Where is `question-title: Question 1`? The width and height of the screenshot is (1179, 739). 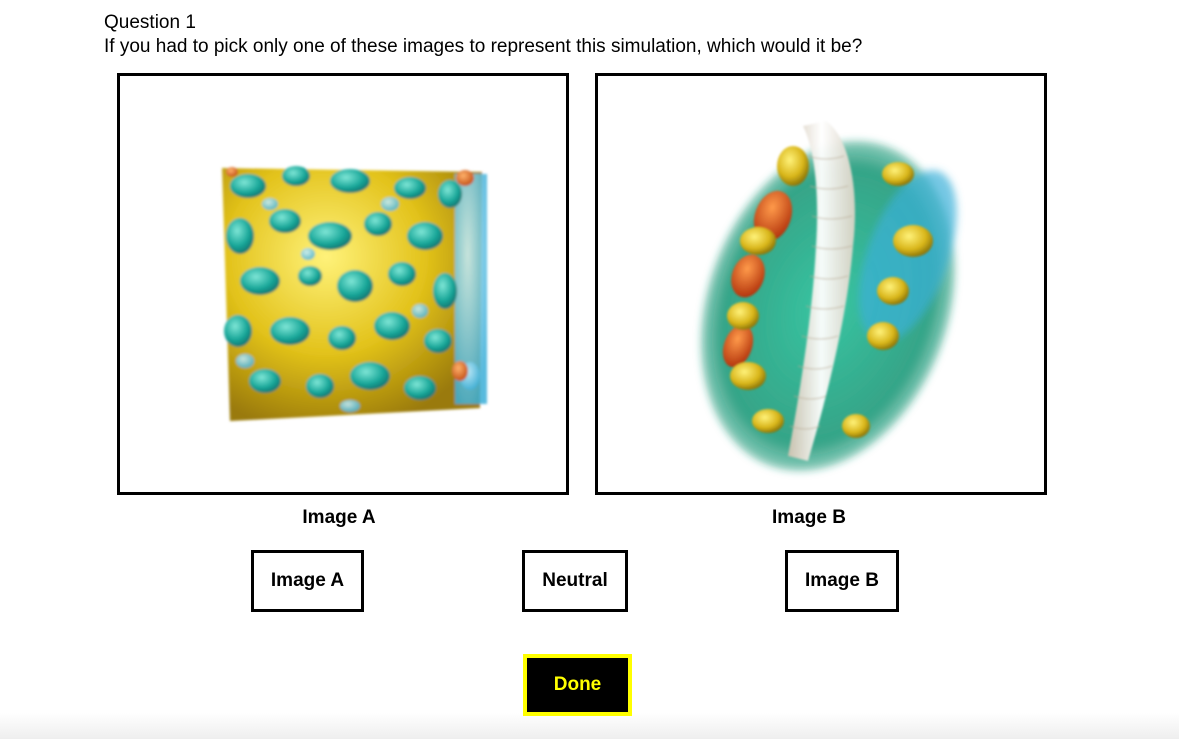 question-title: Question 1 is located at coordinates (150, 22).